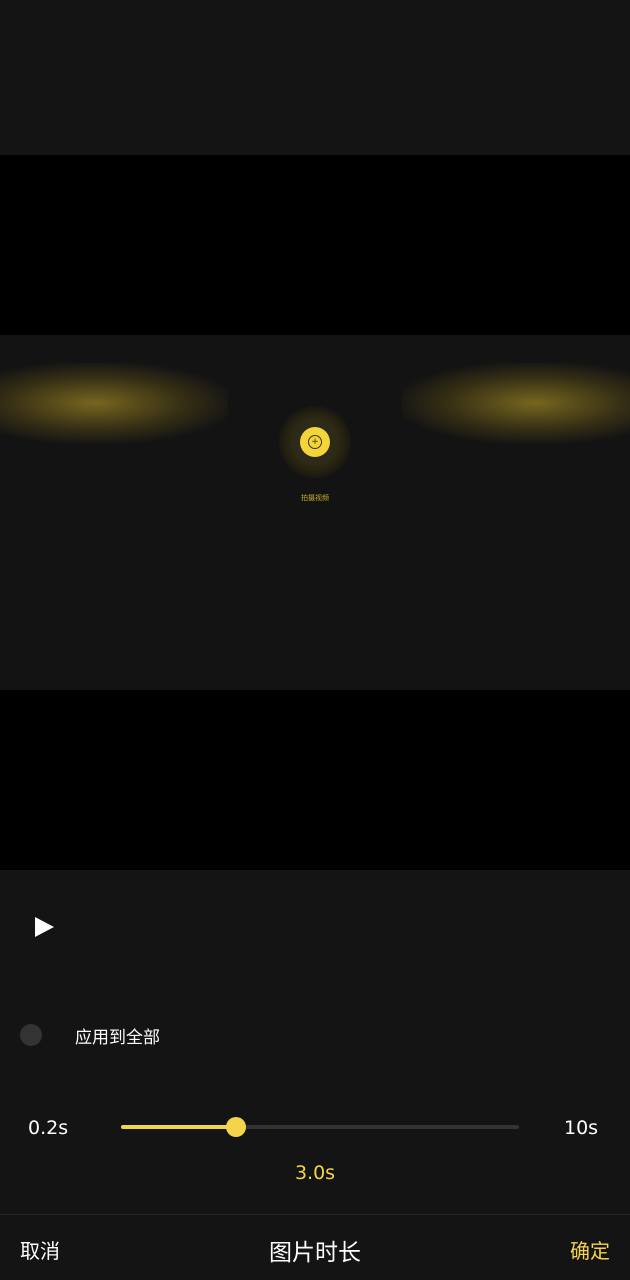  I want to click on play-icon, so click(44, 927).